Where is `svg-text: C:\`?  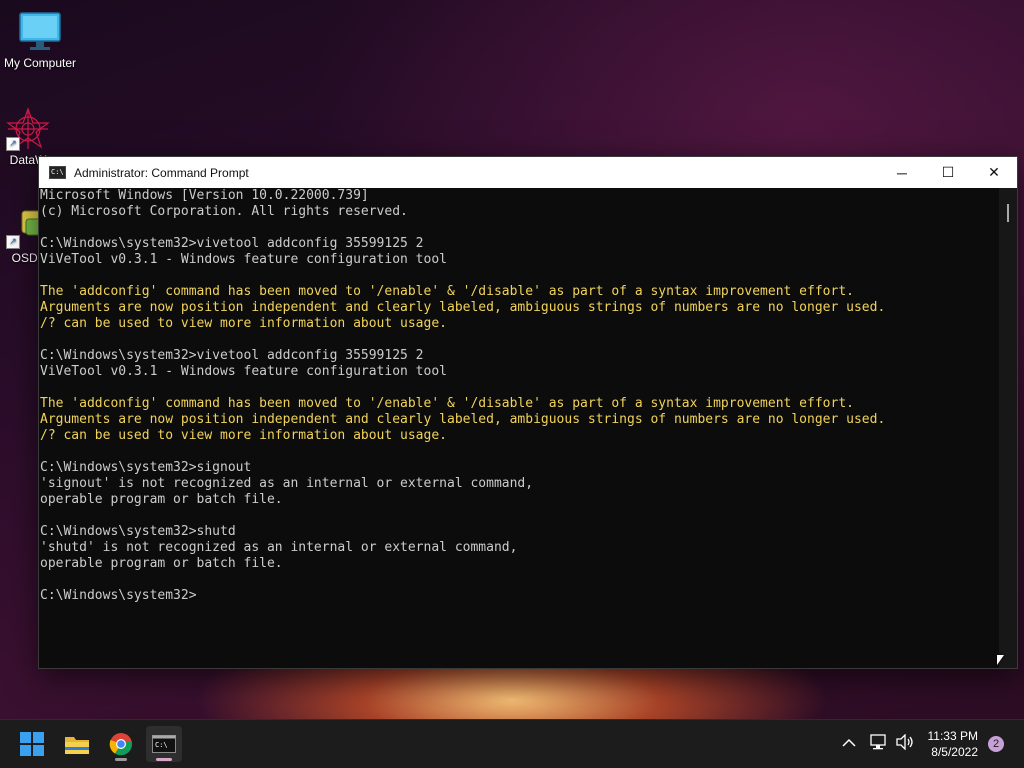 svg-text: C:\ is located at coordinates (161, 745).